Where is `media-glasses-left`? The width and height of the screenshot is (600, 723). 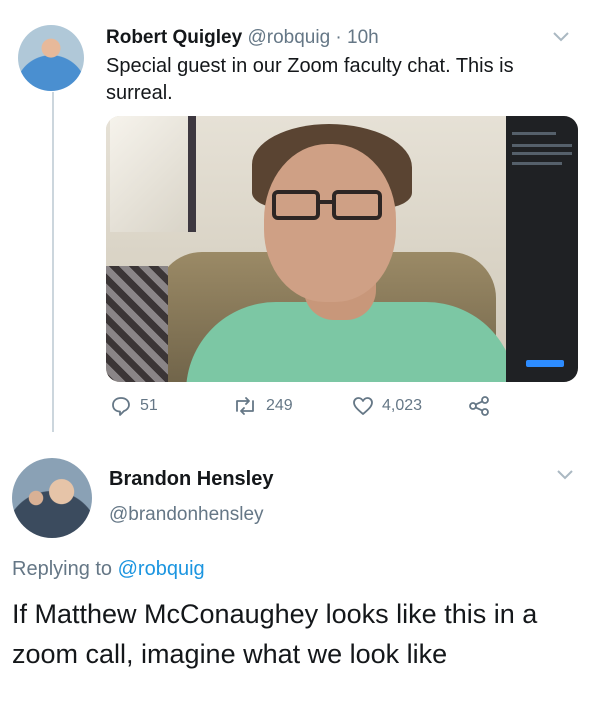 media-glasses-left is located at coordinates (296, 205).